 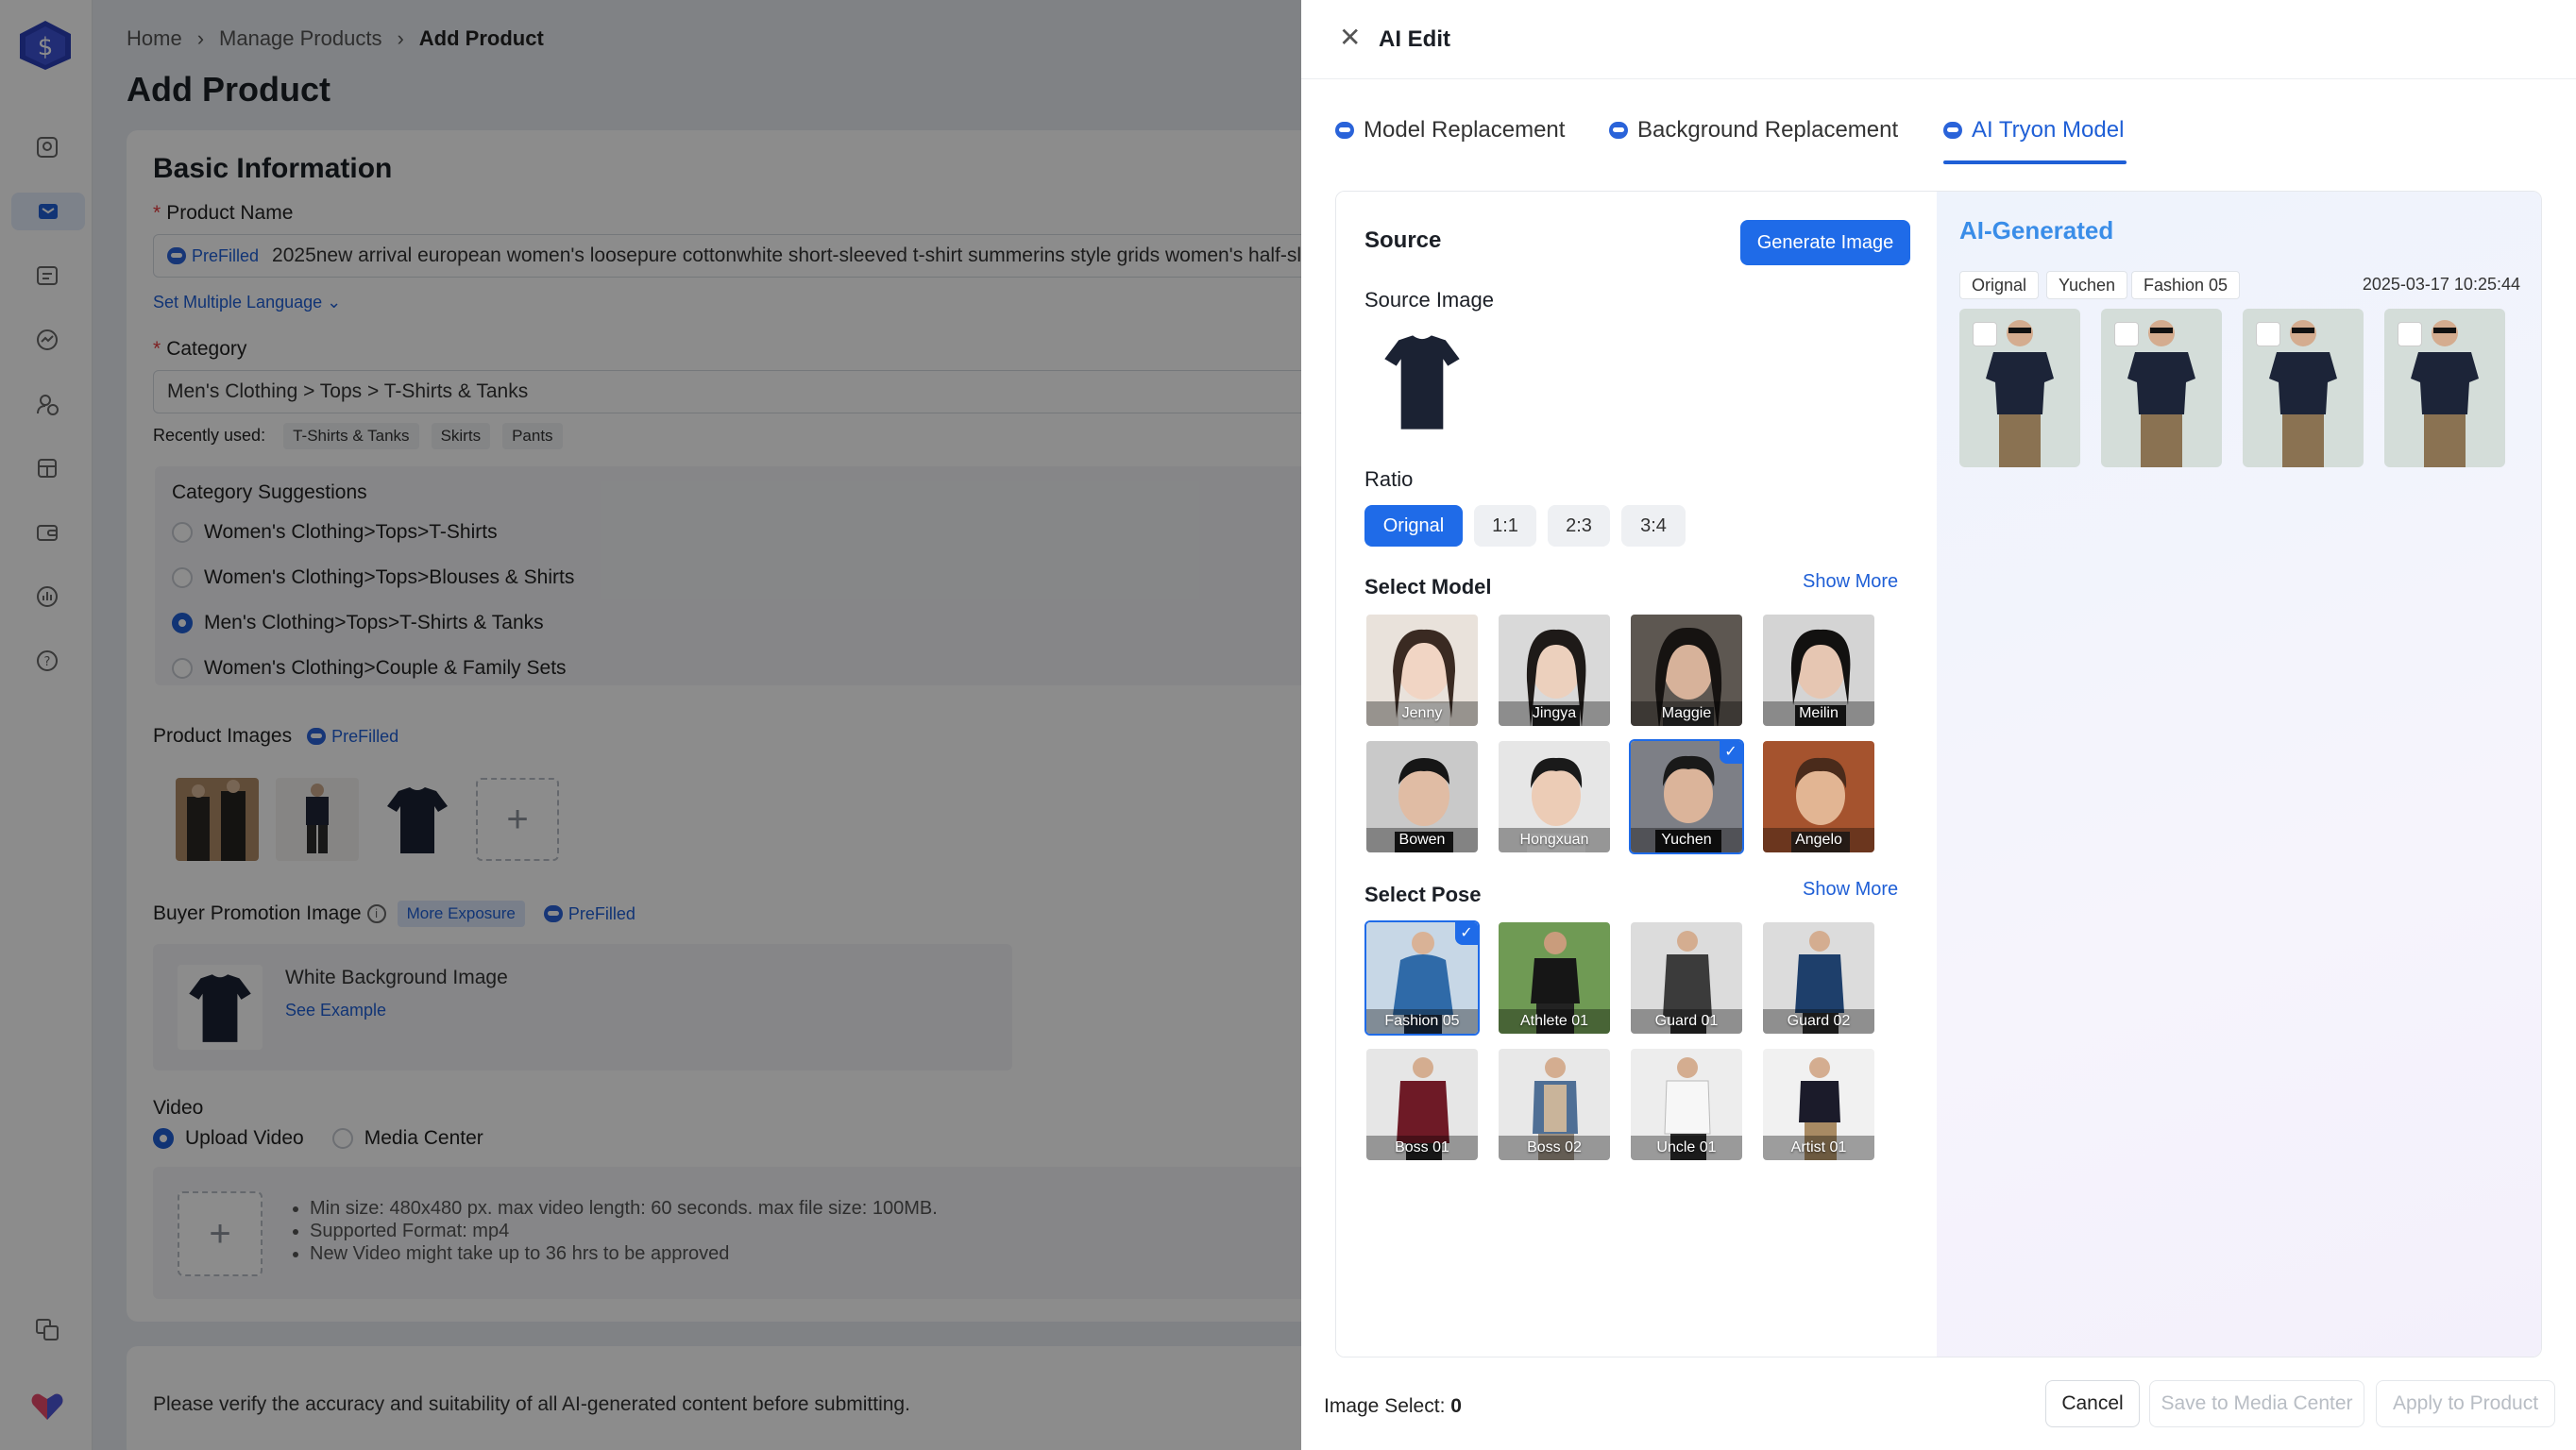 I want to click on source-image, so click(x=1422, y=382).